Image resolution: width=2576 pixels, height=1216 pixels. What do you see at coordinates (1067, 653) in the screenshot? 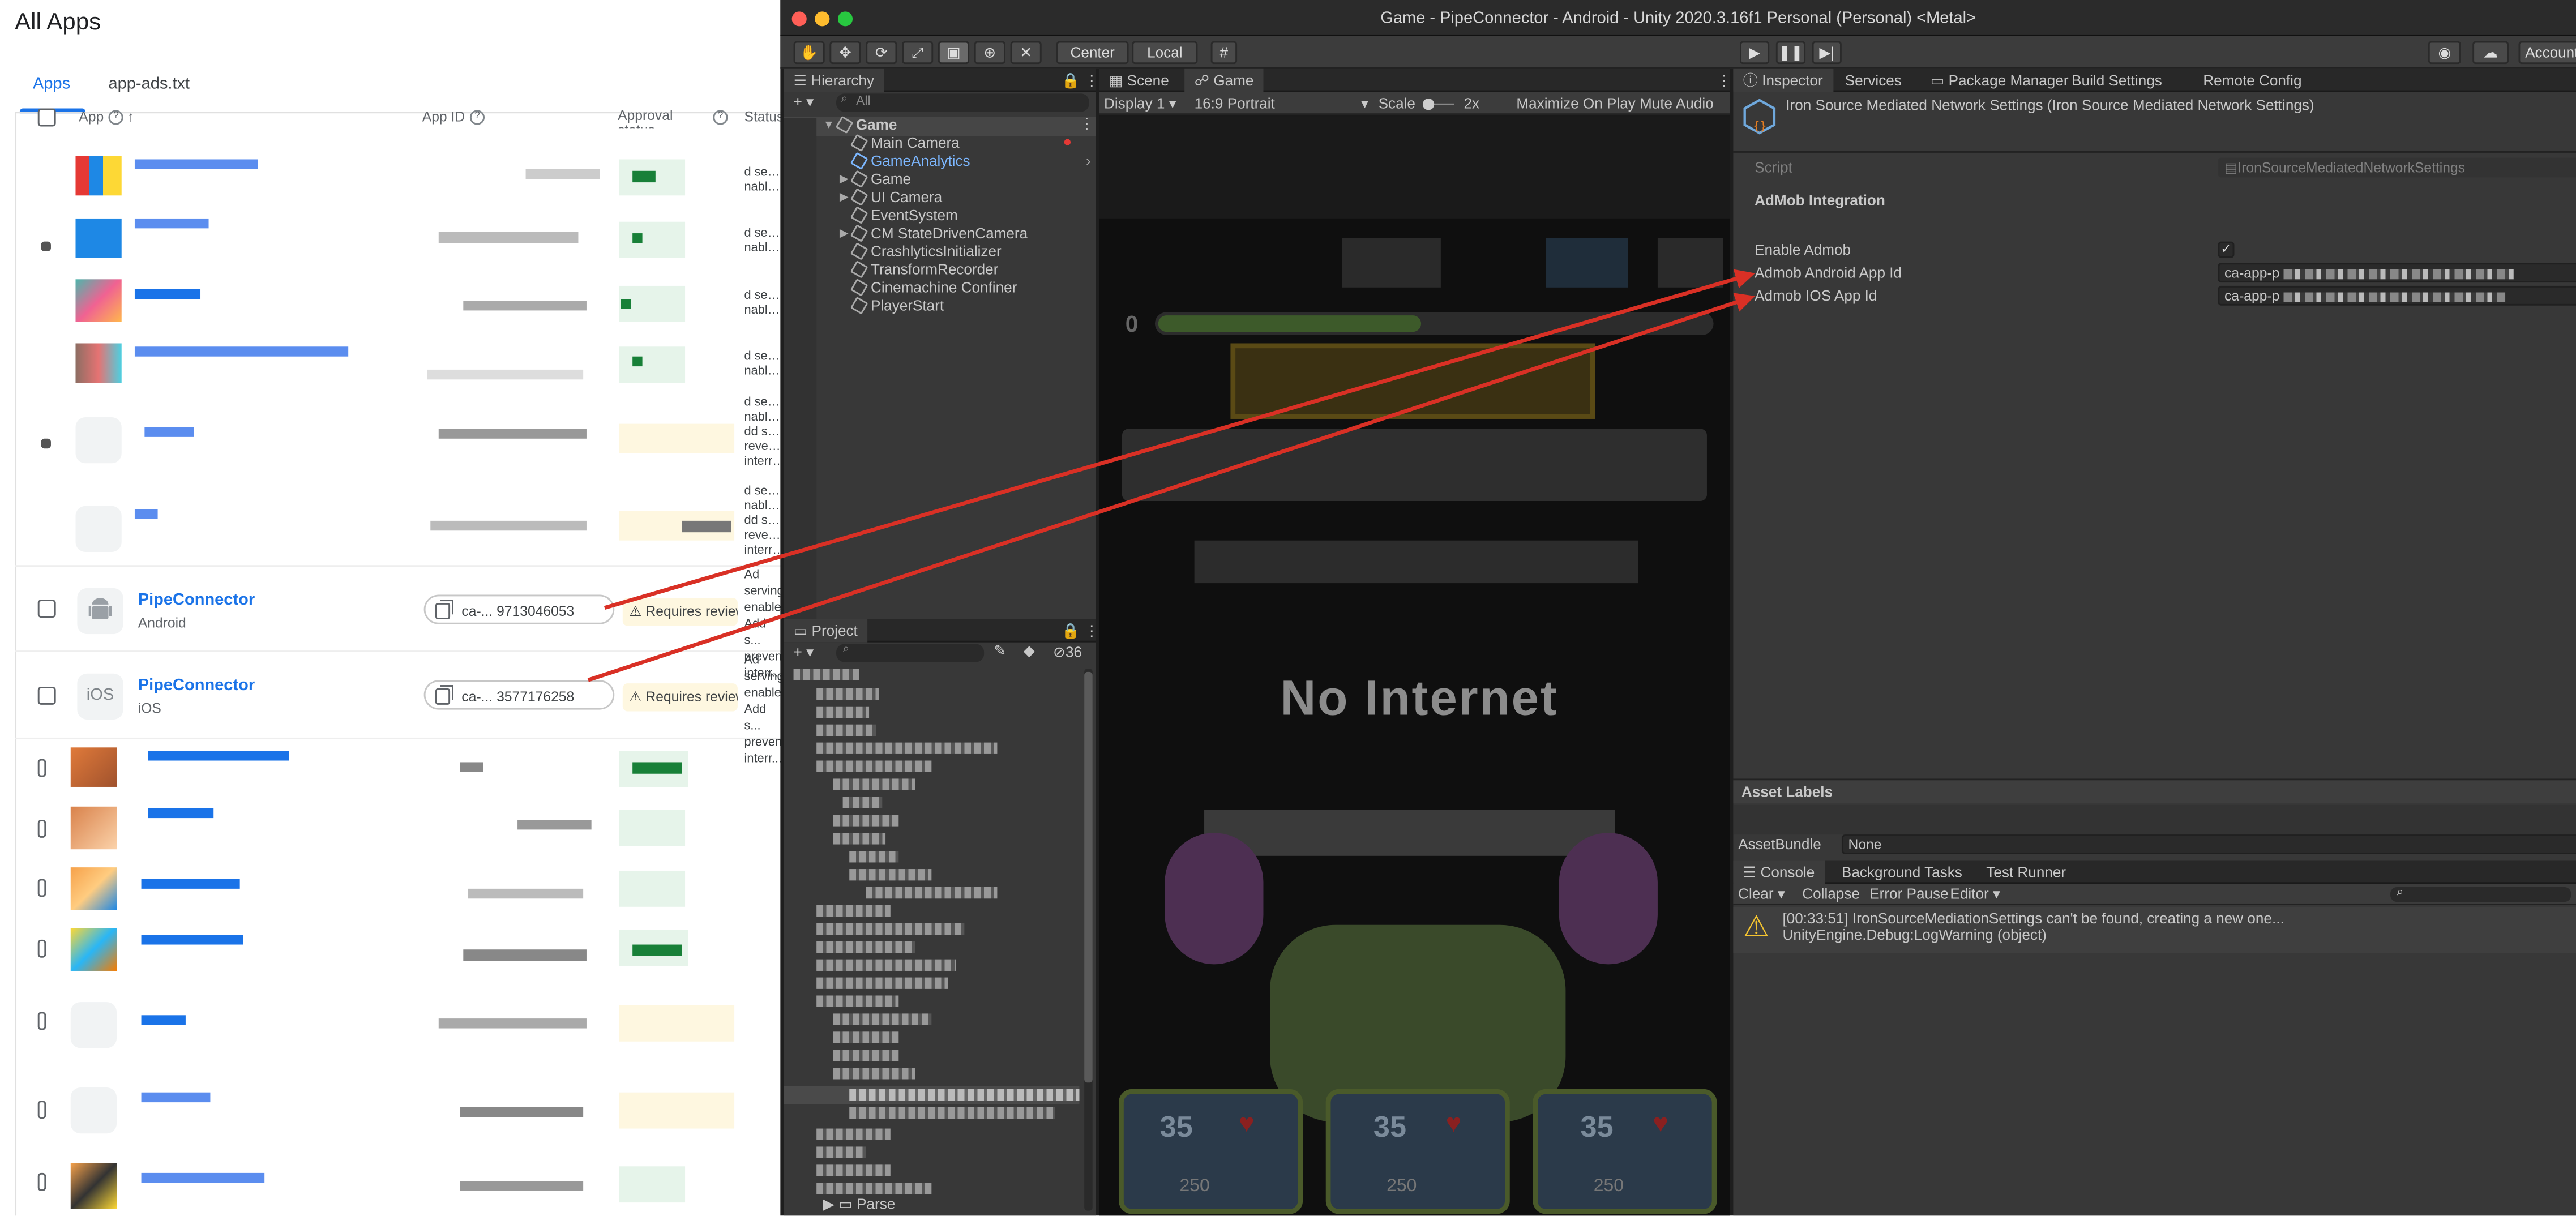
I see `hidden-packages-count: ⊘36` at bounding box center [1067, 653].